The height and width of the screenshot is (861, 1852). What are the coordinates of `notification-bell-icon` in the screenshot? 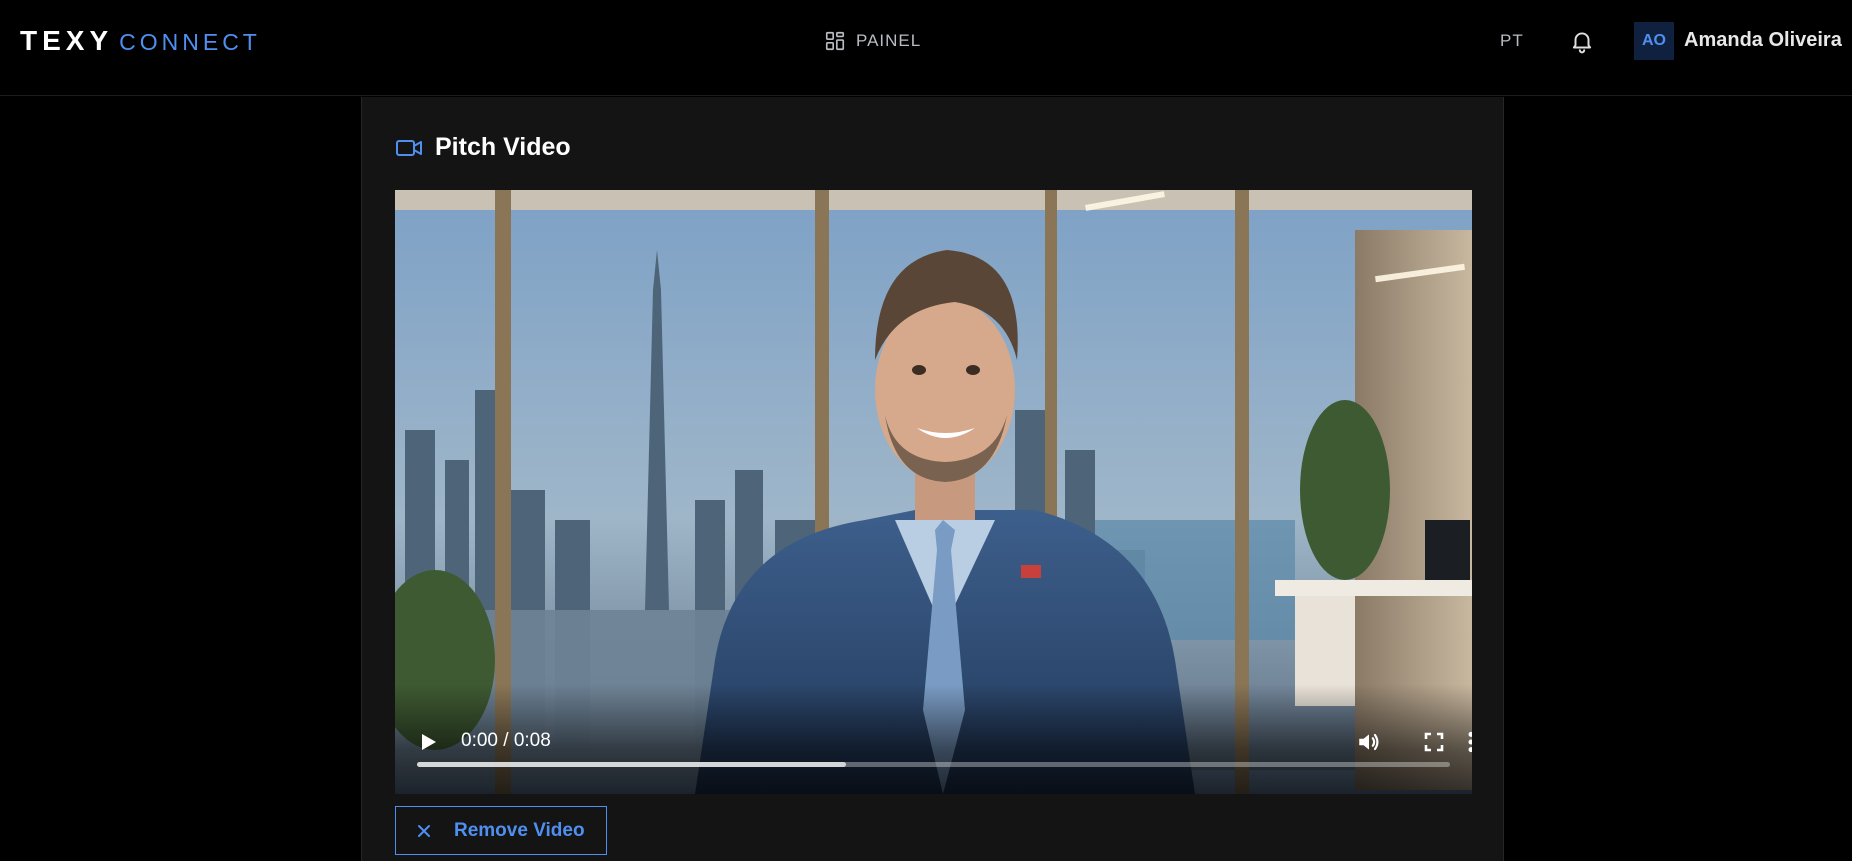 It's located at (1582, 41).